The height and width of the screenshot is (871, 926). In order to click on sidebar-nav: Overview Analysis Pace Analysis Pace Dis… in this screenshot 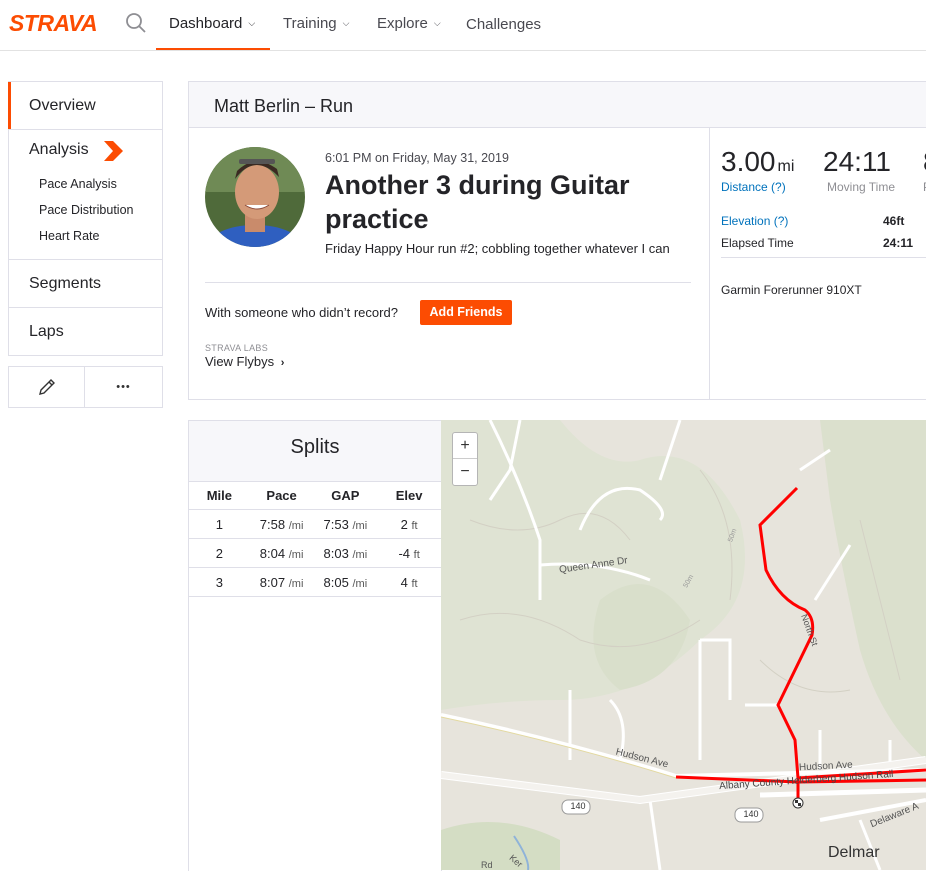, I will do `click(85, 218)`.